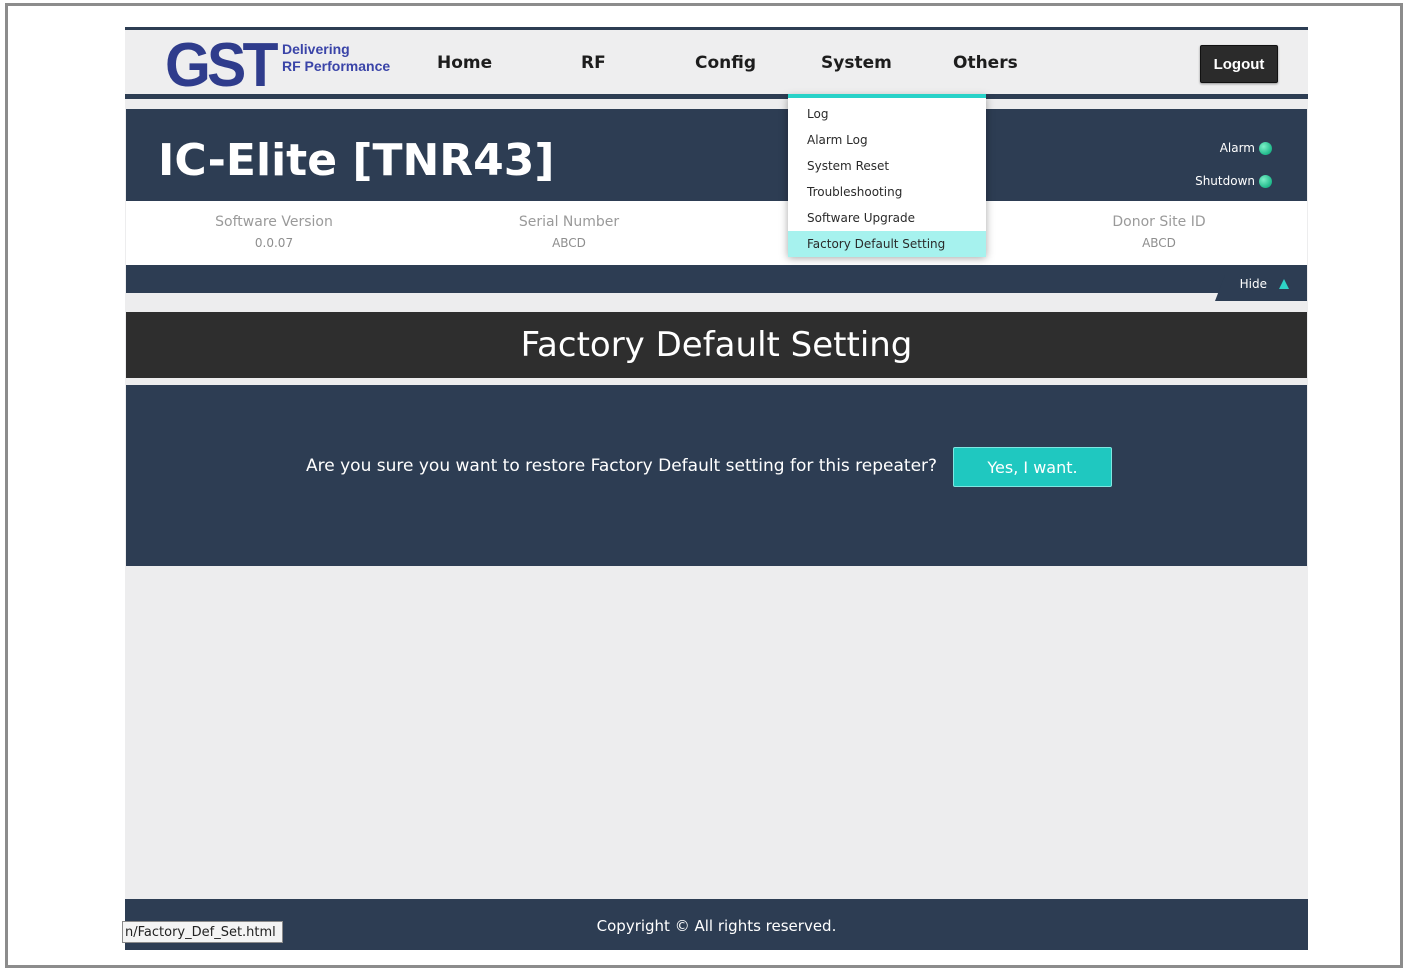 This screenshot has height=973, width=1411. Describe the element at coordinates (1032, 467) in the screenshot. I see `confirm-yes-button: Yes, I want.` at that location.